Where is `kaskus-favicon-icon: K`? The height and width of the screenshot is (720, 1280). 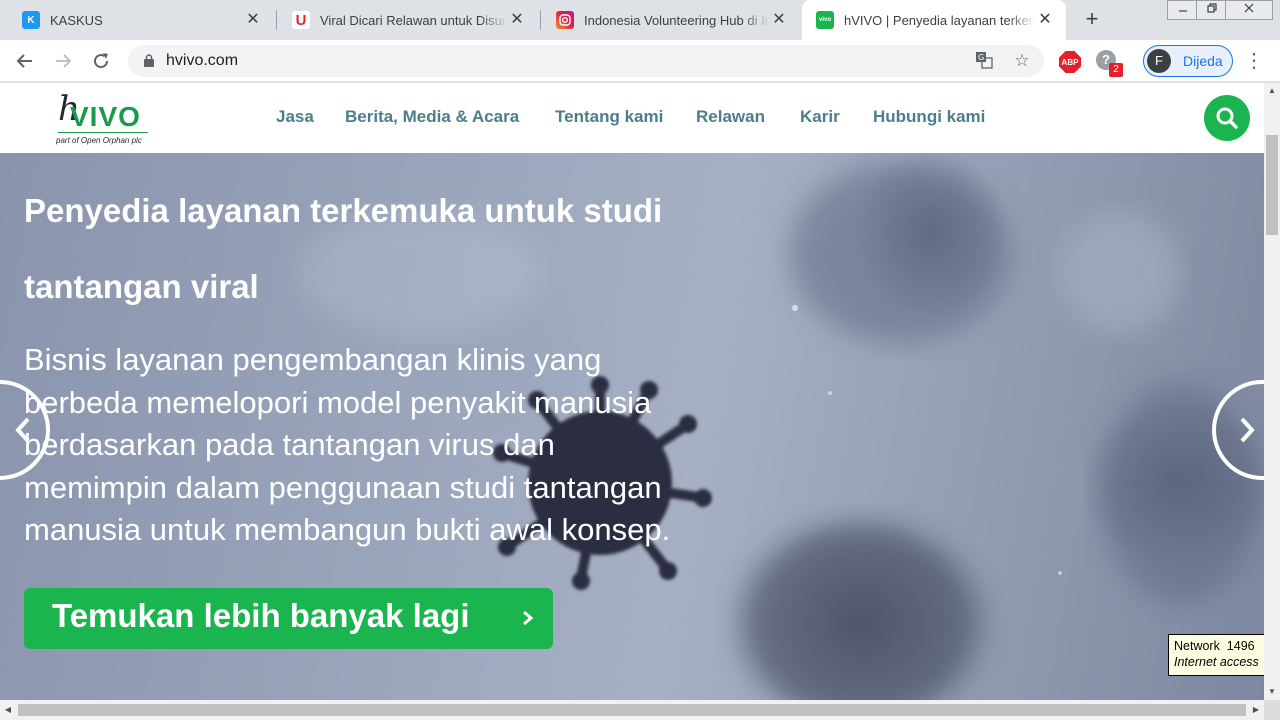 kaskus-favicon-icon: K is located at coordinates (31, 20).